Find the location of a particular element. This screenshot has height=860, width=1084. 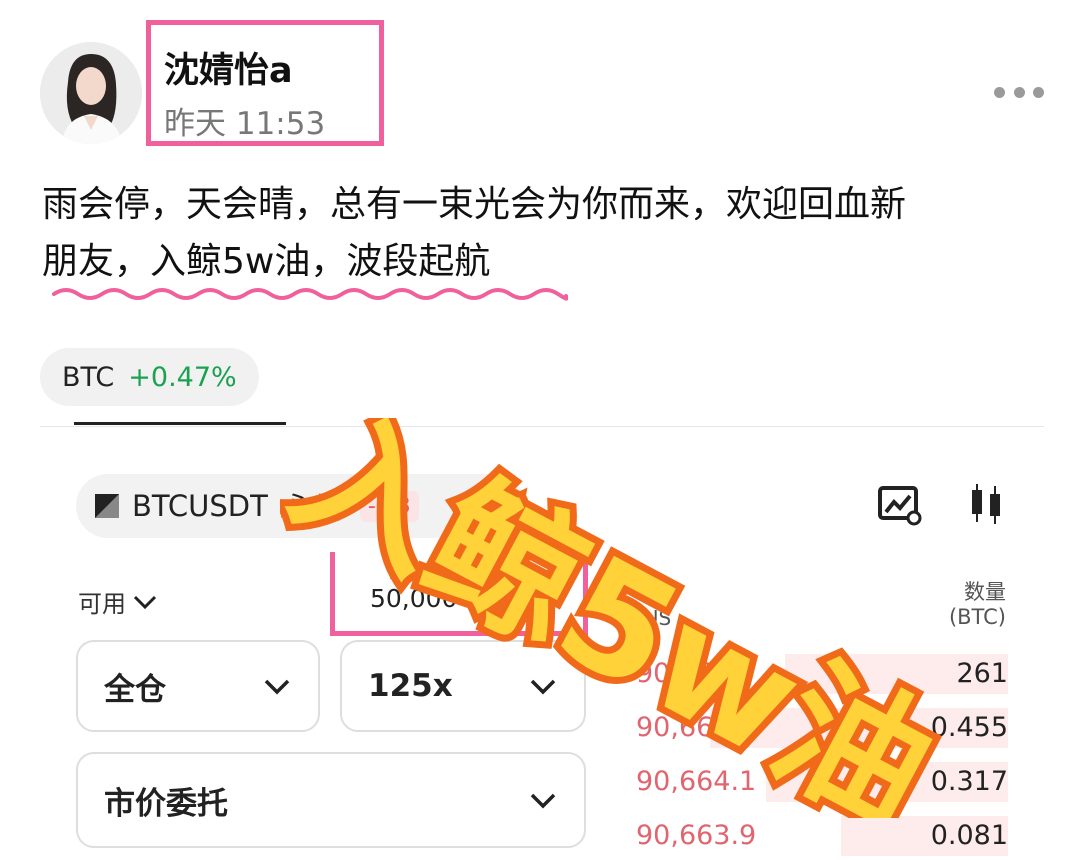

divider is located at coordinates (542, 426).